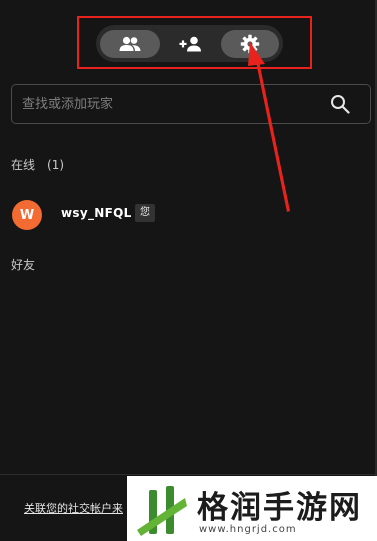 This screenshot has height=541, width=377. I want to click on list-item: W wsy_NFQL 您, so click(188, 214).